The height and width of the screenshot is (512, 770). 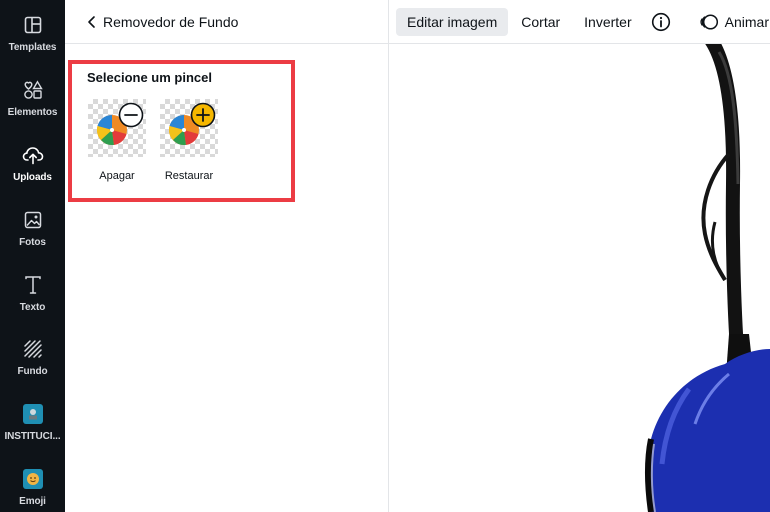 What do you see at coordinates (33, 479) in the screenshot?
I see `emoji-icon` at bounding box center [33, 479].